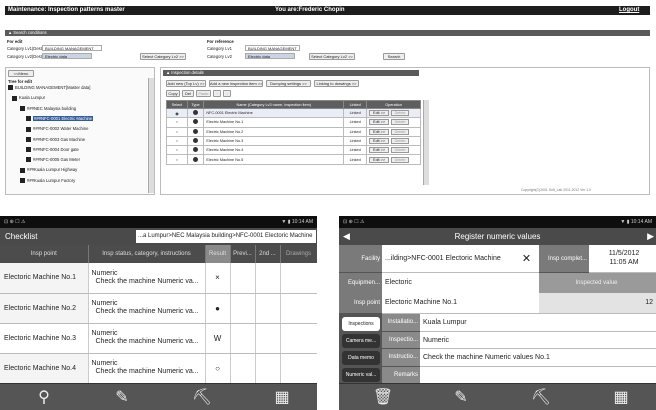  What do you see at coordinates (60, 118) in the screenshot?
I see `tree-node: ###NFC-0001 Electric Machine` at bounding box center [60, 118].